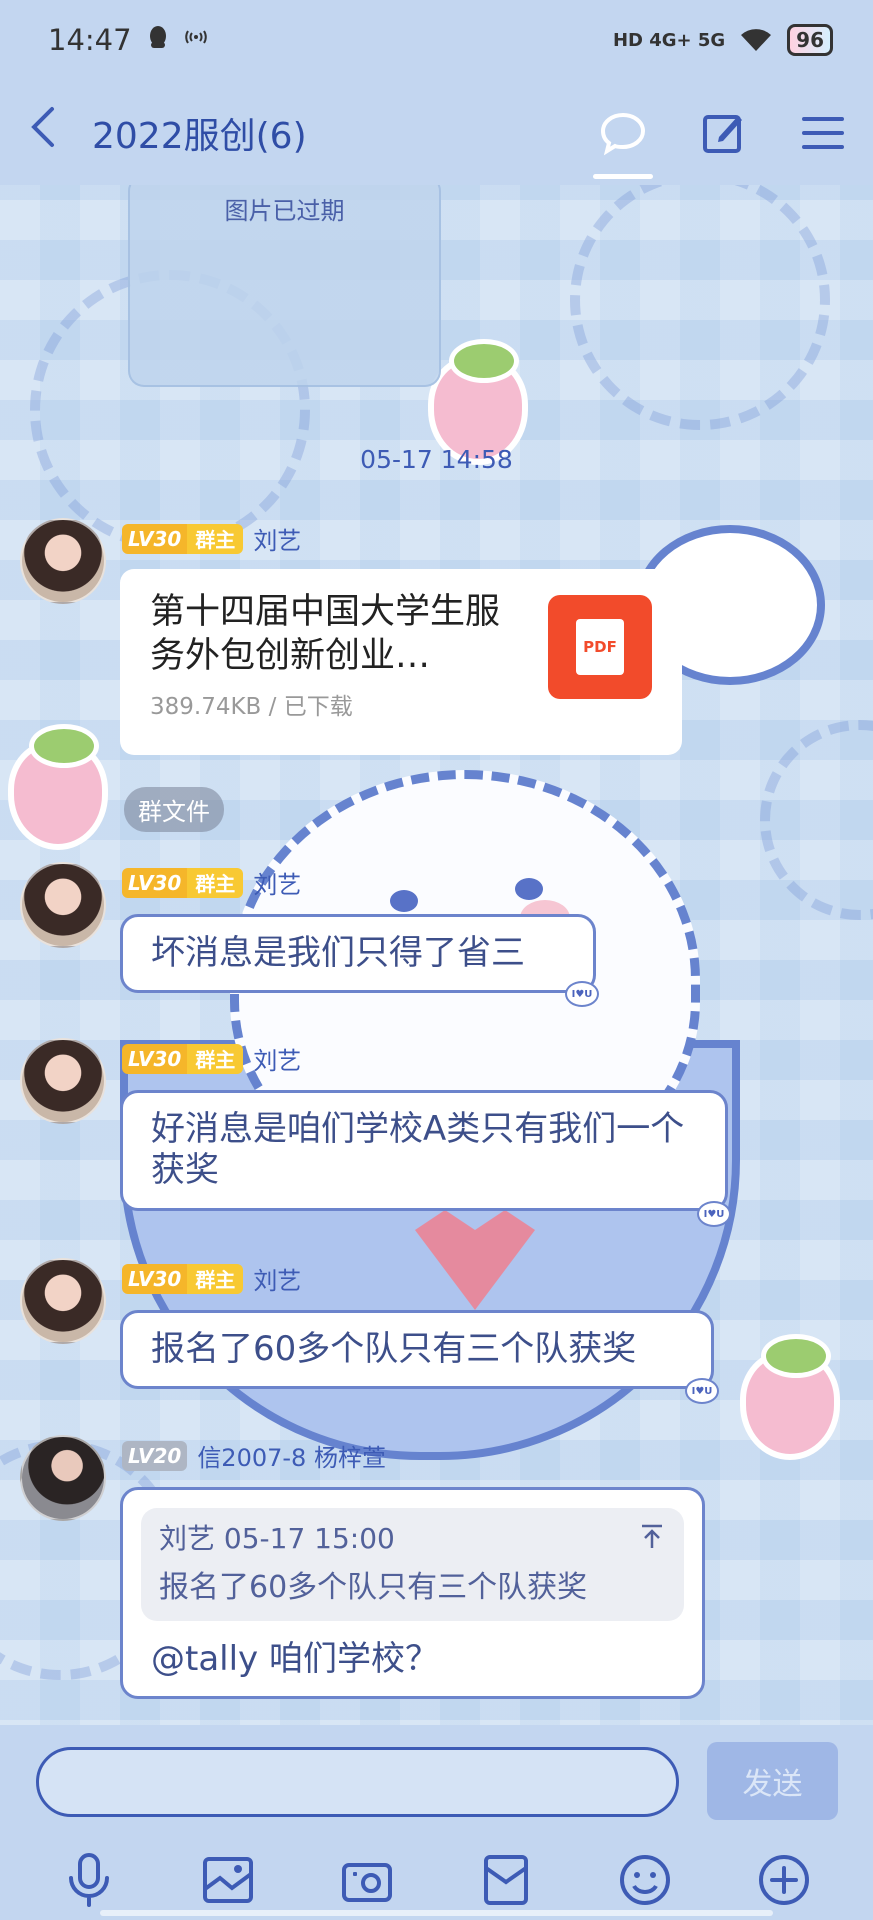  I want to click on emoji-button, so click(645, 1880).